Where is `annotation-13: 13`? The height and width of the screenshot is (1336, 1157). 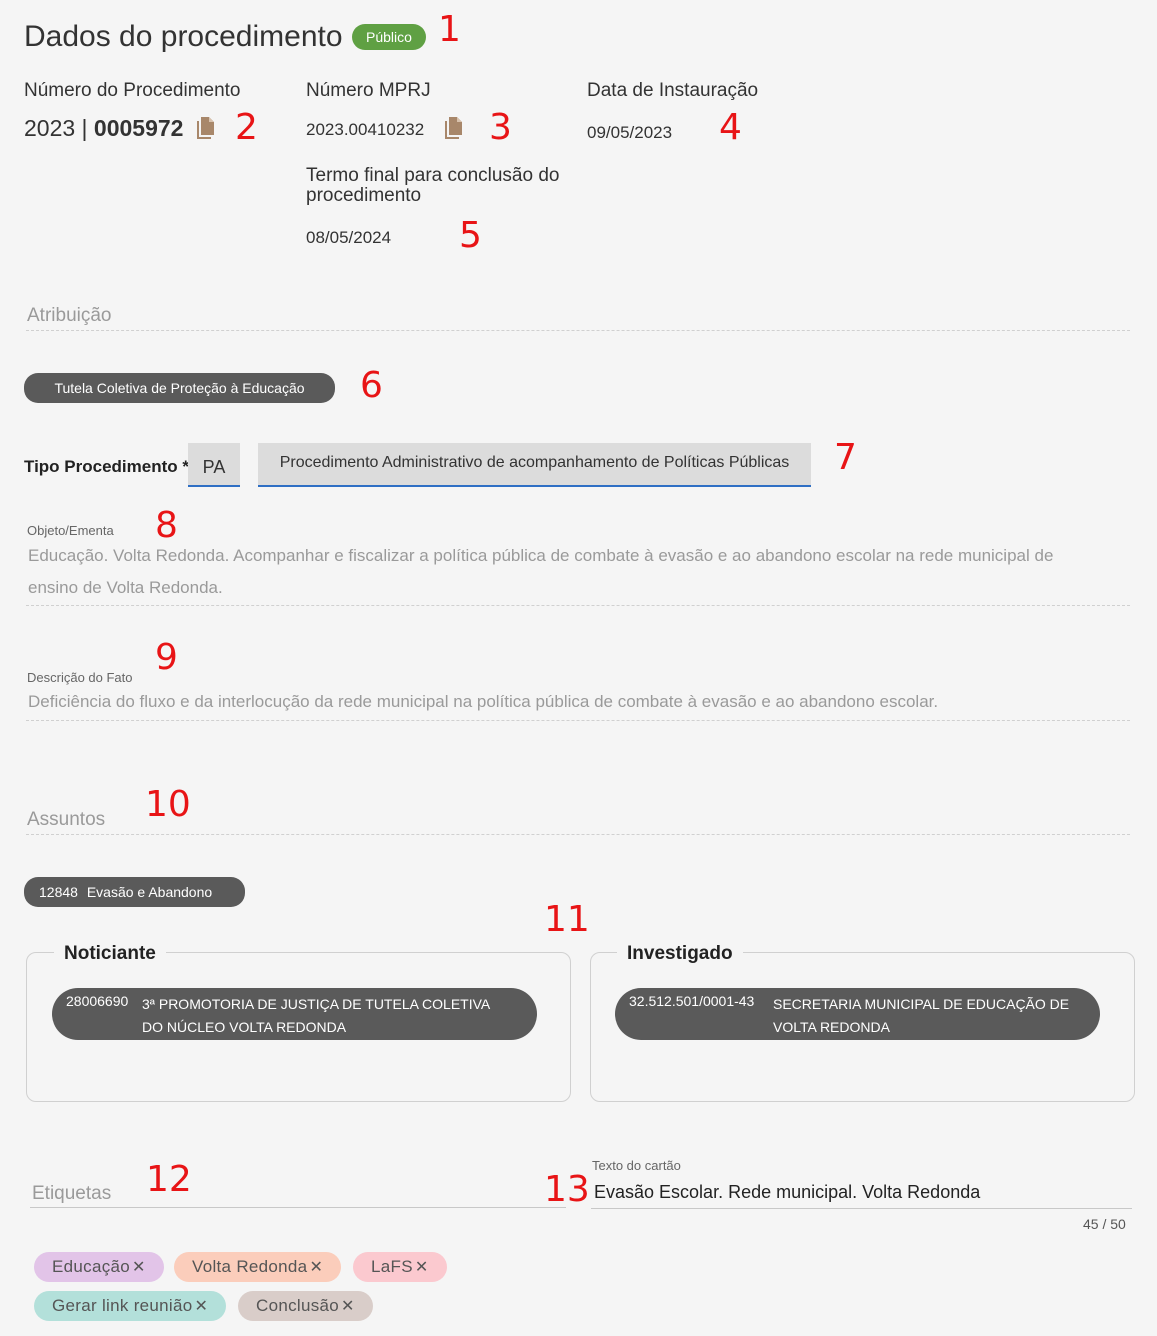 annotation-13: 13 is located at coordinates (567, 1189).